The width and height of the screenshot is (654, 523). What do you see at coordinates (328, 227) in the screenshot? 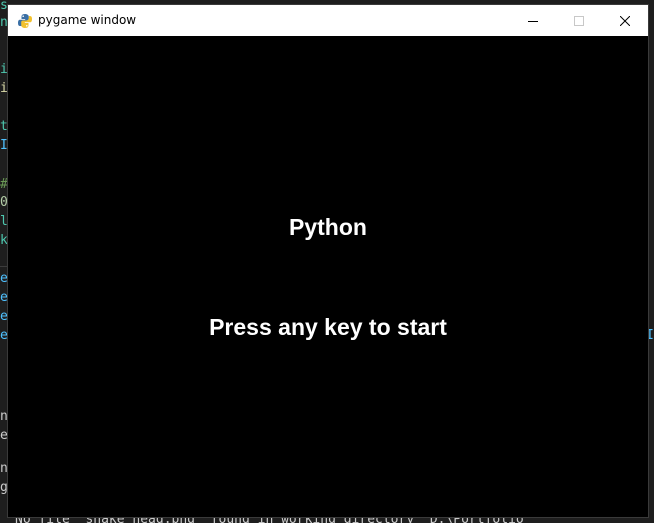
I see `game-title: Python` at bounding box center [328, 227].